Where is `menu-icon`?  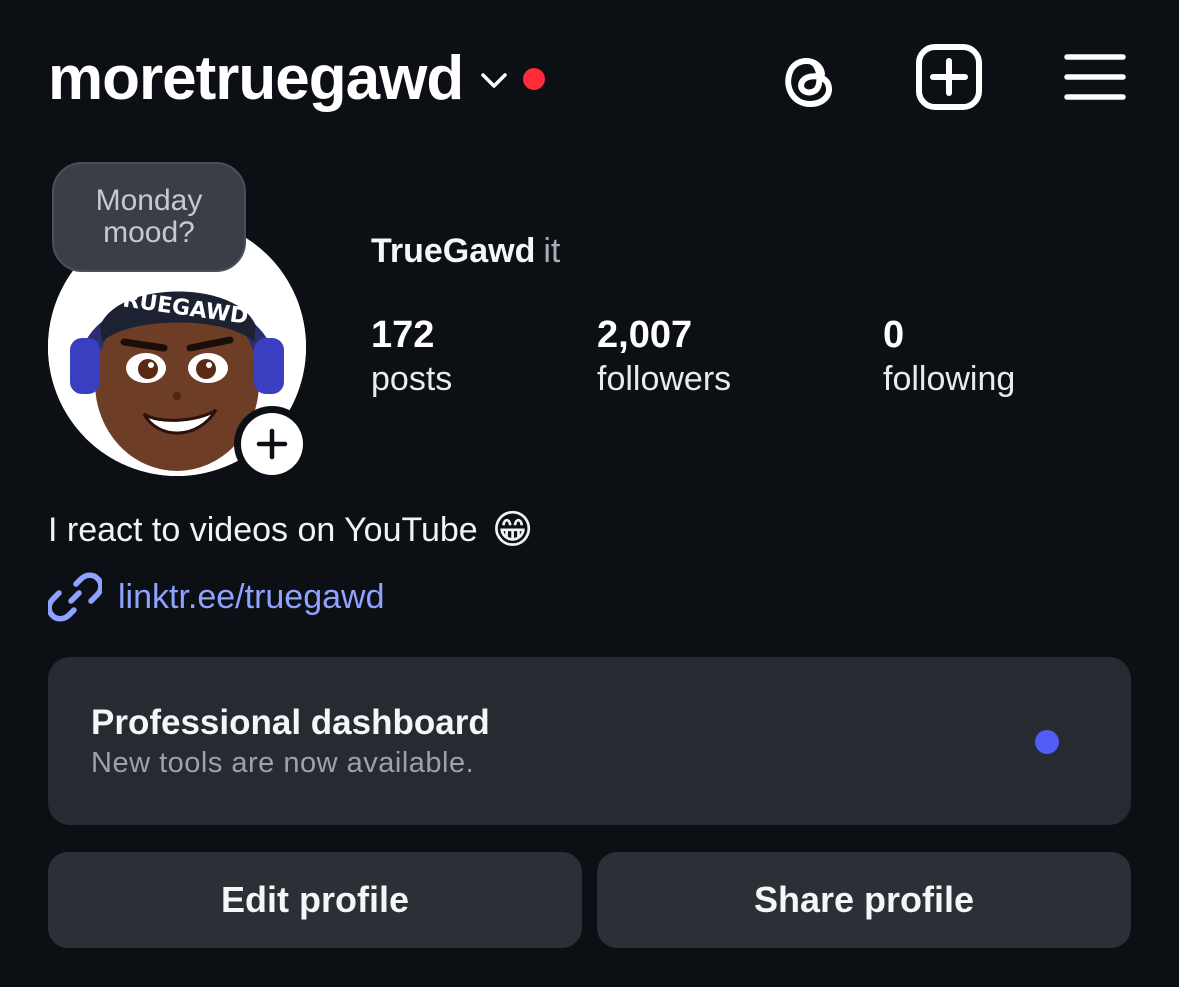
menu-icon is located at coordinates (1095, 77).